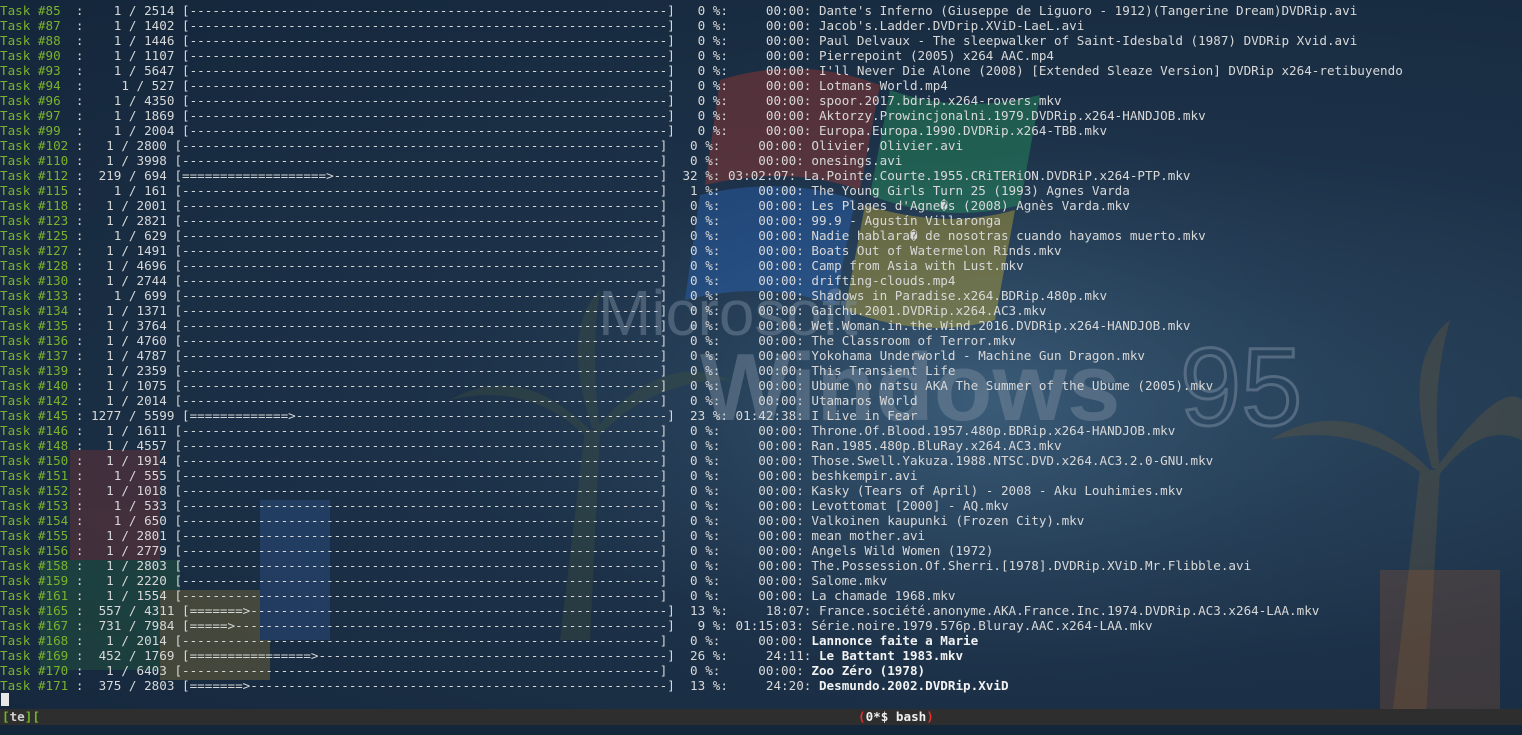 The image size is (1522, 735). I want to click on task-id: Task #99, so click(30, 130).